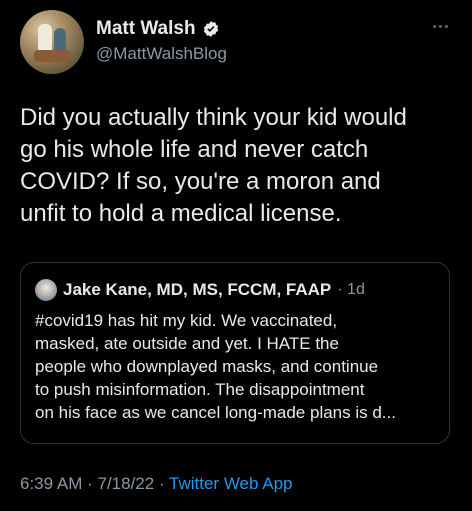 The width and height of the screenshot is (472, 511). What do you see at coordinates (351, 289) in the screenshot?
I see `quoted-tweet-time: · 1d` at bounding box center [351, 289].